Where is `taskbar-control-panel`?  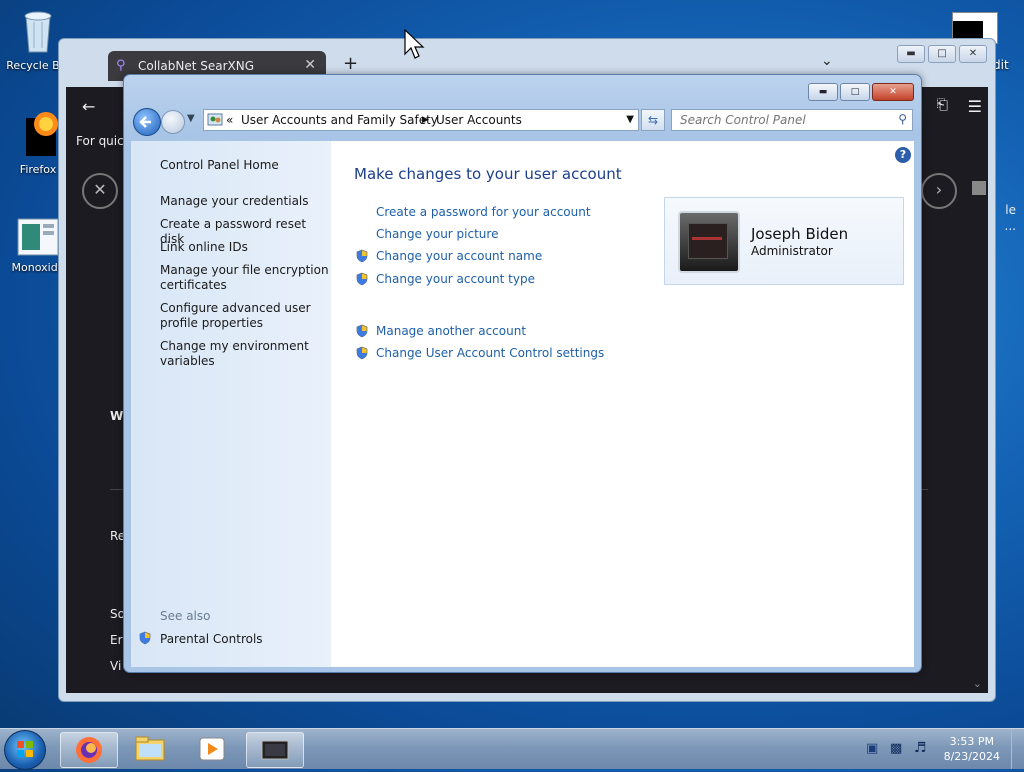 taskbar-control-panel is located at coordinates (275, 750).